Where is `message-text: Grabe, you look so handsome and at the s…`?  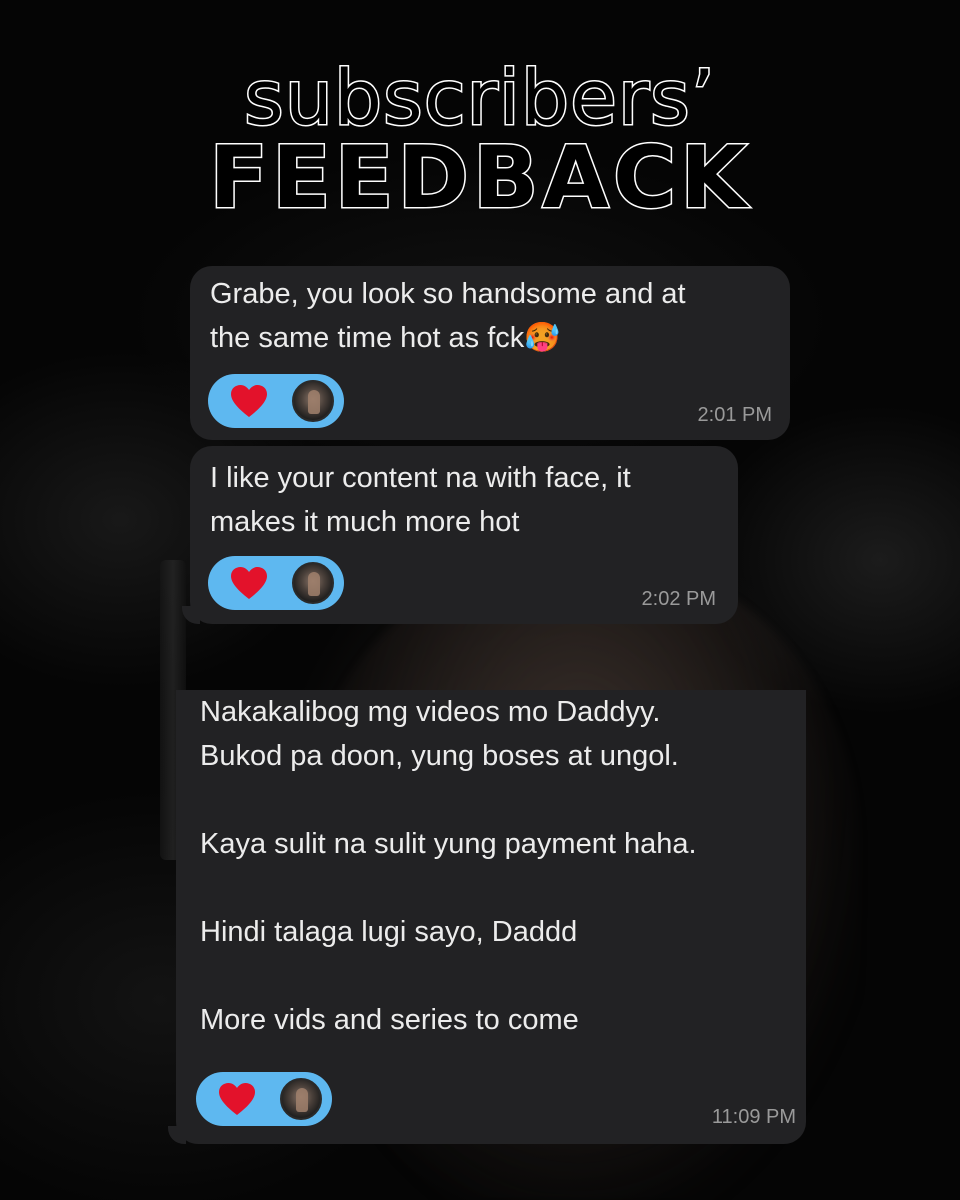
message-text: Grabe, you look so handsome and at the s… is located at coordinates (448, 316).